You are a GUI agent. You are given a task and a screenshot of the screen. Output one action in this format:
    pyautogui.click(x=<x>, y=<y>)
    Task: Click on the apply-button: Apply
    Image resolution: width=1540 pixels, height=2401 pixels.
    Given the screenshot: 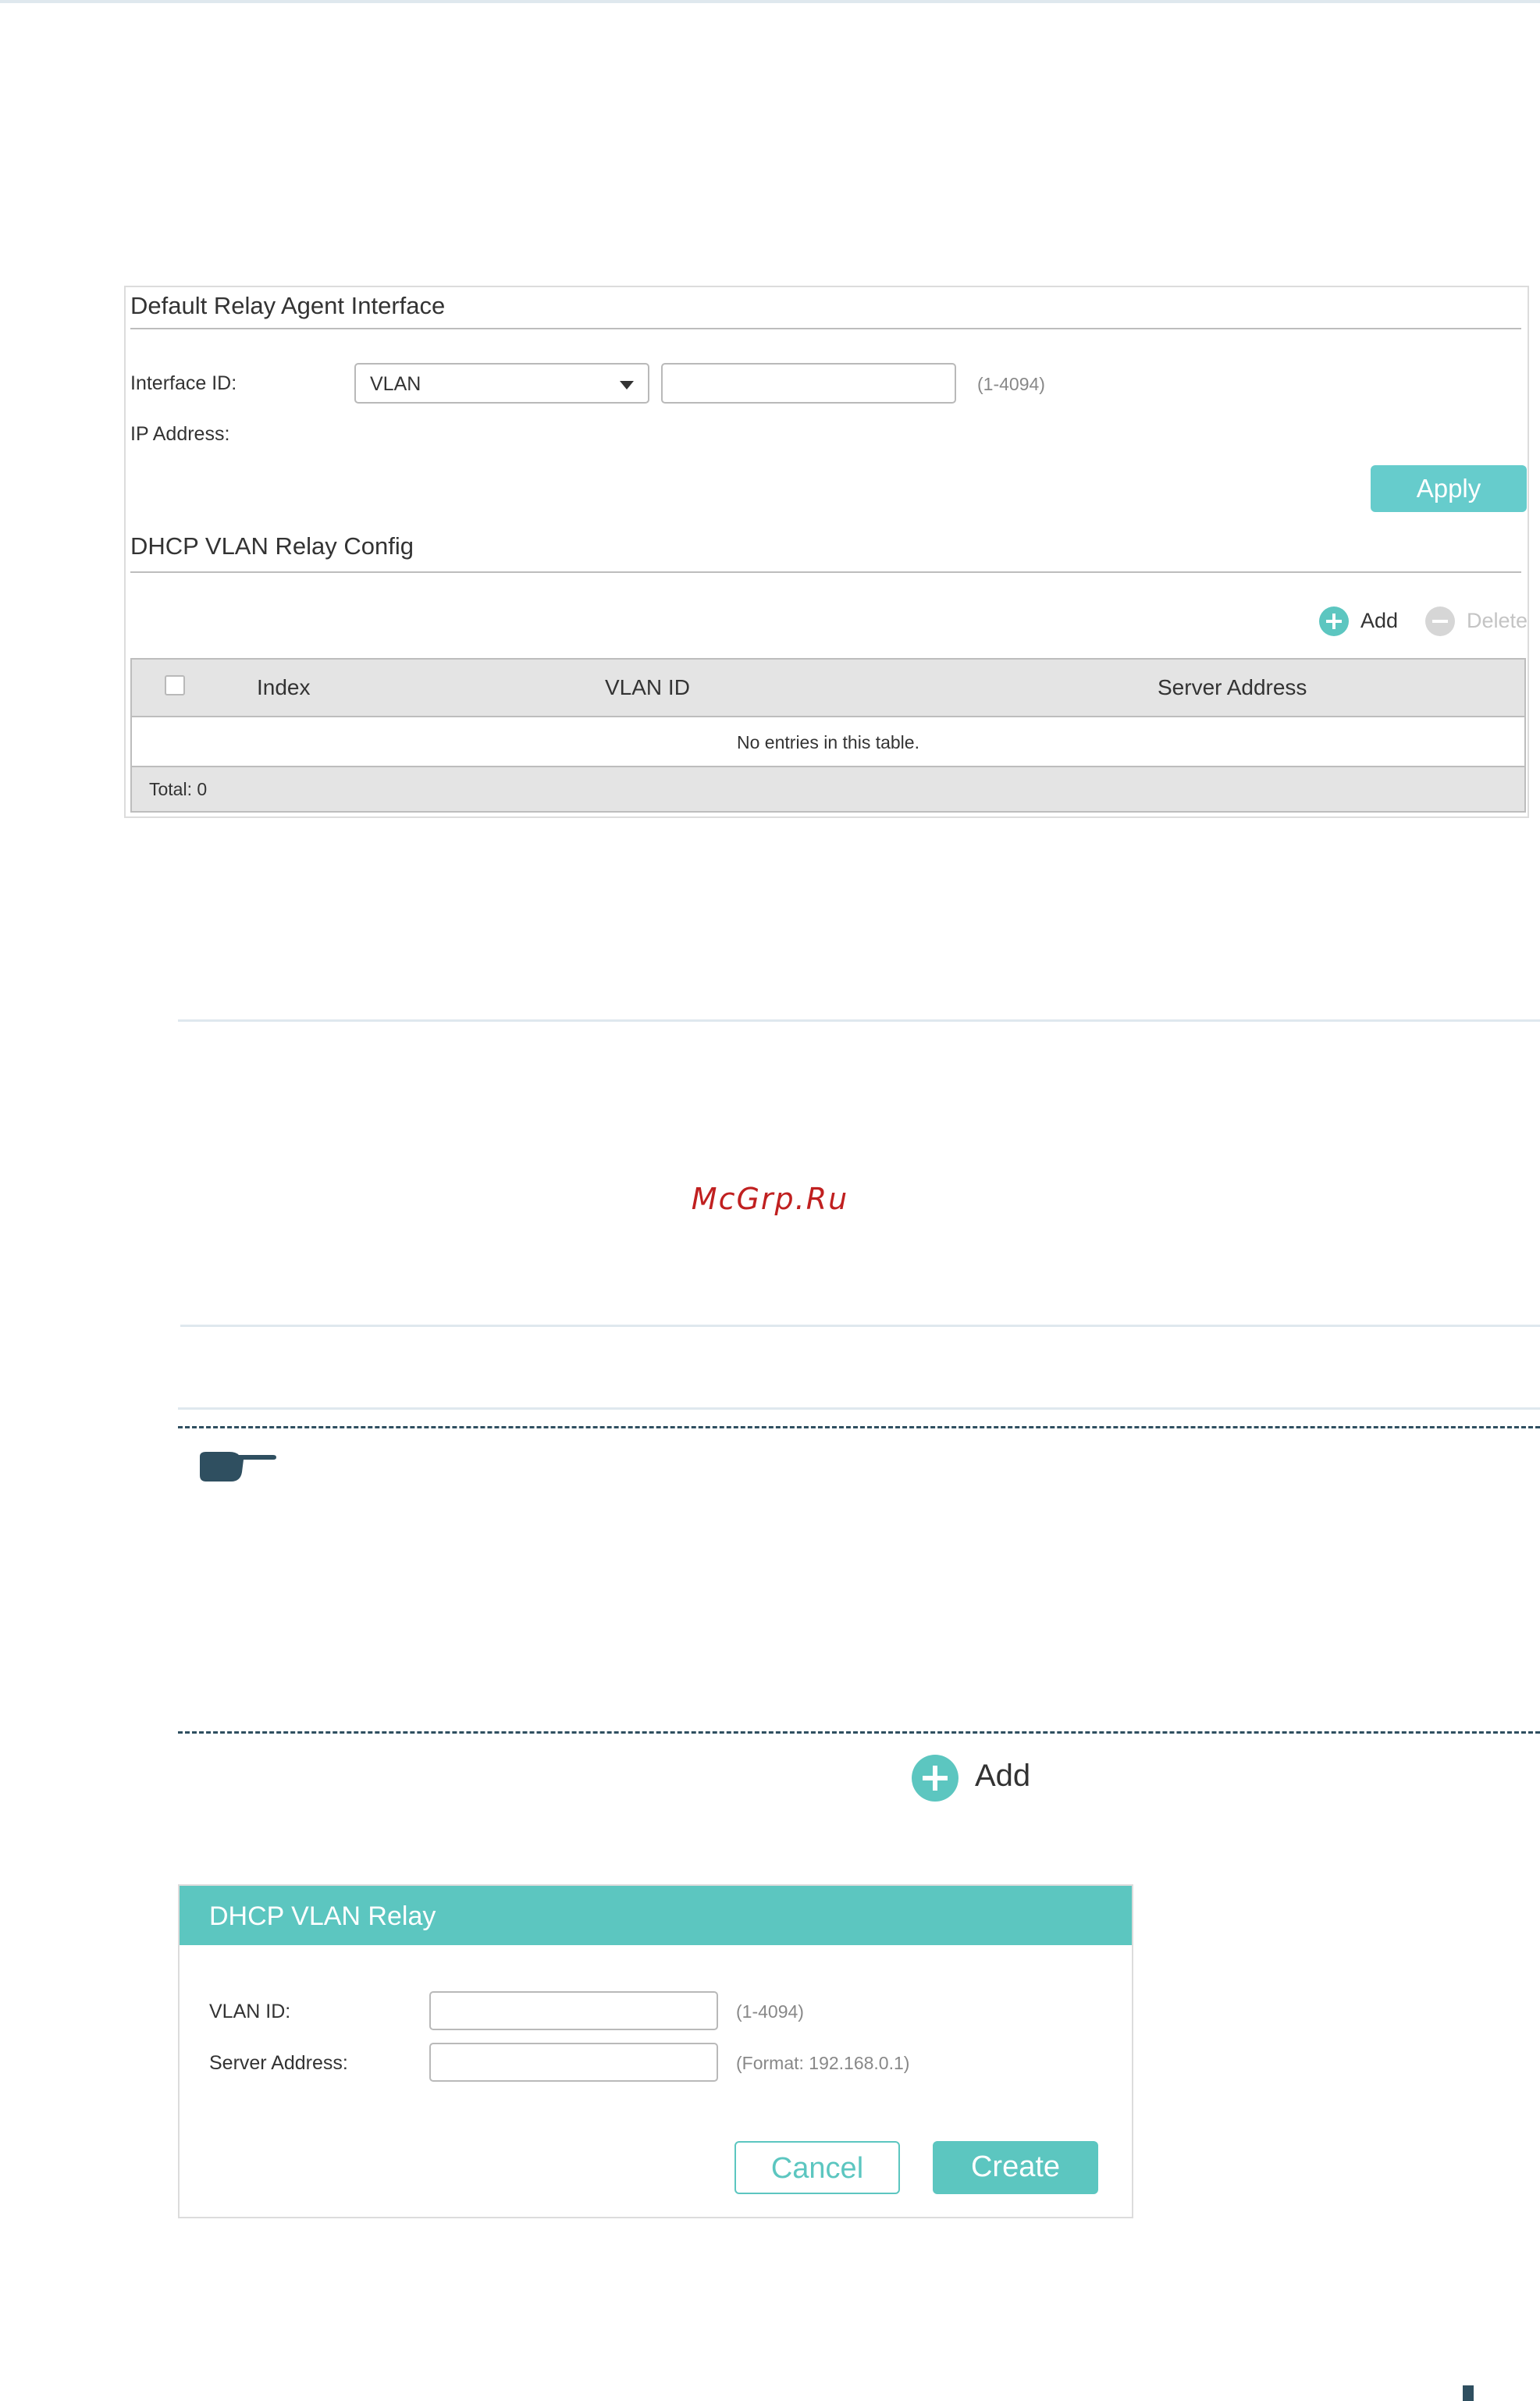 What is the action you would take?
    pyautogui.click(x=1449, y=488)
    